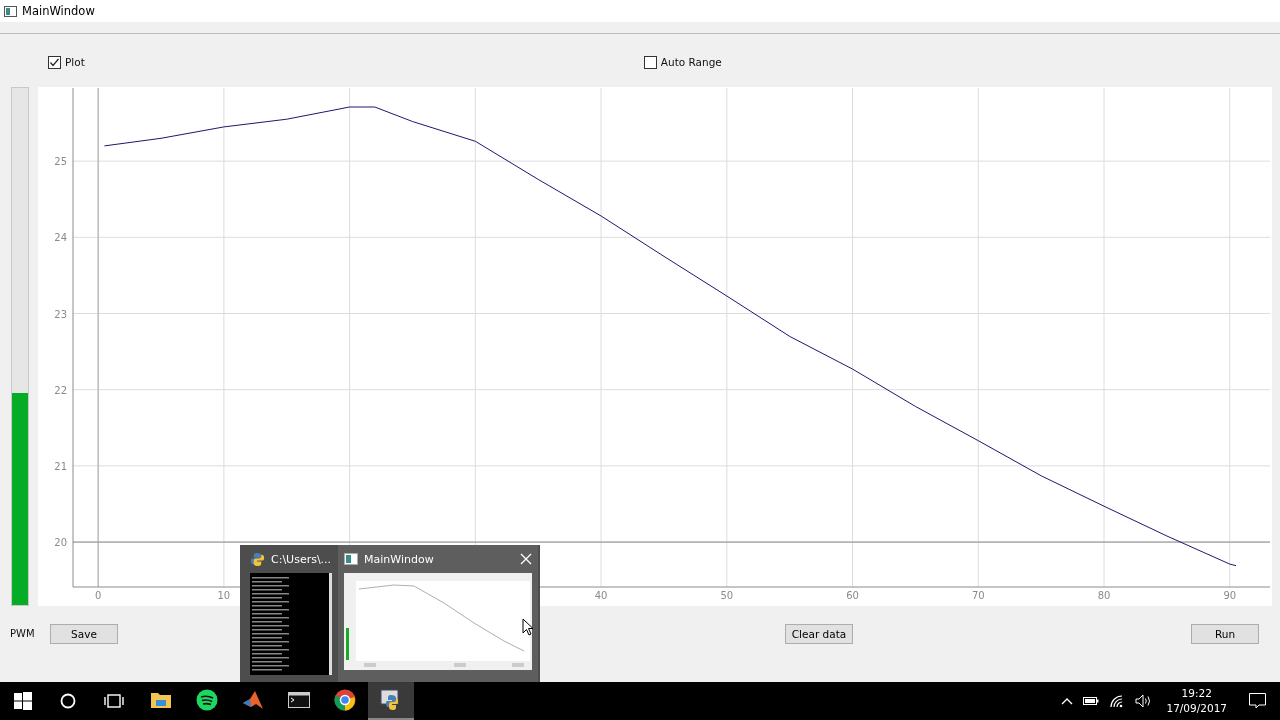 Image resolution: width=1280 pixels, height=720 pixels. I want to click on notification-icon, so click(1257, 701).